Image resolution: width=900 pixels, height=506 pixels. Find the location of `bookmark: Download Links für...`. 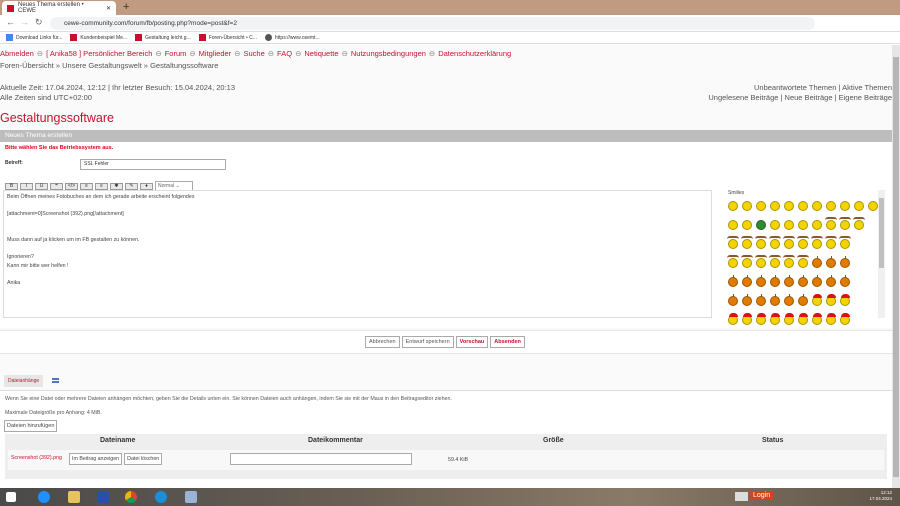

bookmark: Download Links für... is located at coordinates (34, 37).